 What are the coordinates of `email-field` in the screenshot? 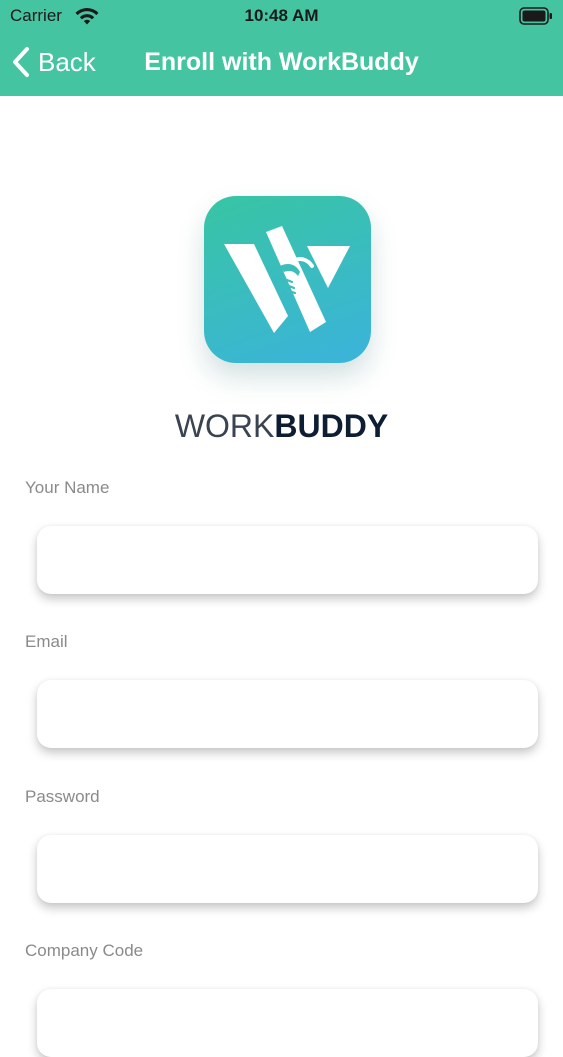 It's located at (287, 714).